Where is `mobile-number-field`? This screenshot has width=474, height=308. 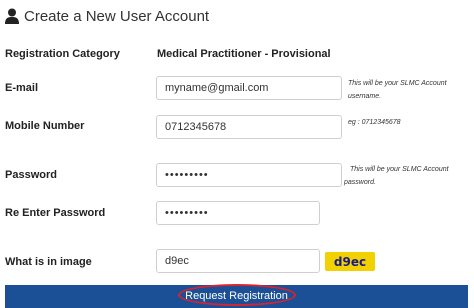 mobile-number-field is located at coordinates (249, 127).